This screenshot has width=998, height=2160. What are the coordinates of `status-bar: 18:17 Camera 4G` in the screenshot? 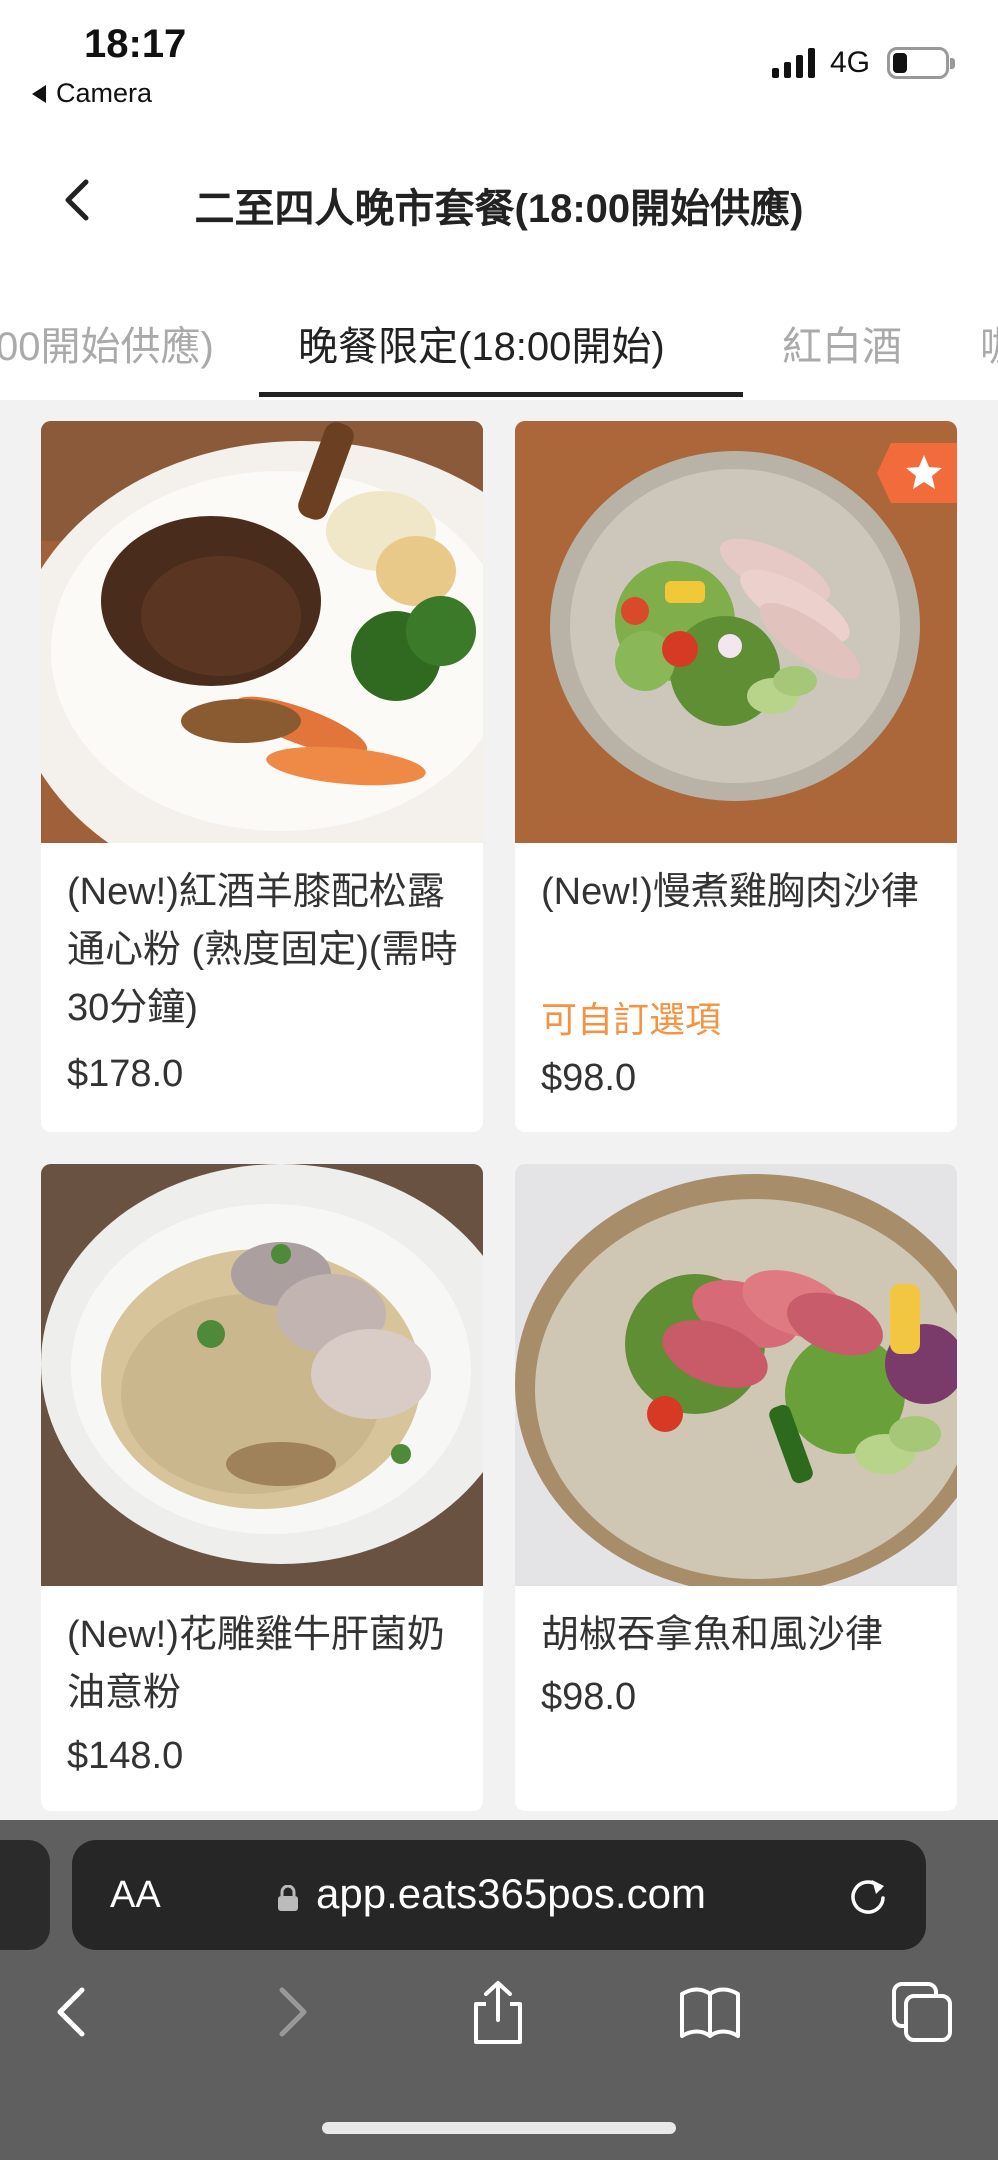 It's located at (499, 65).